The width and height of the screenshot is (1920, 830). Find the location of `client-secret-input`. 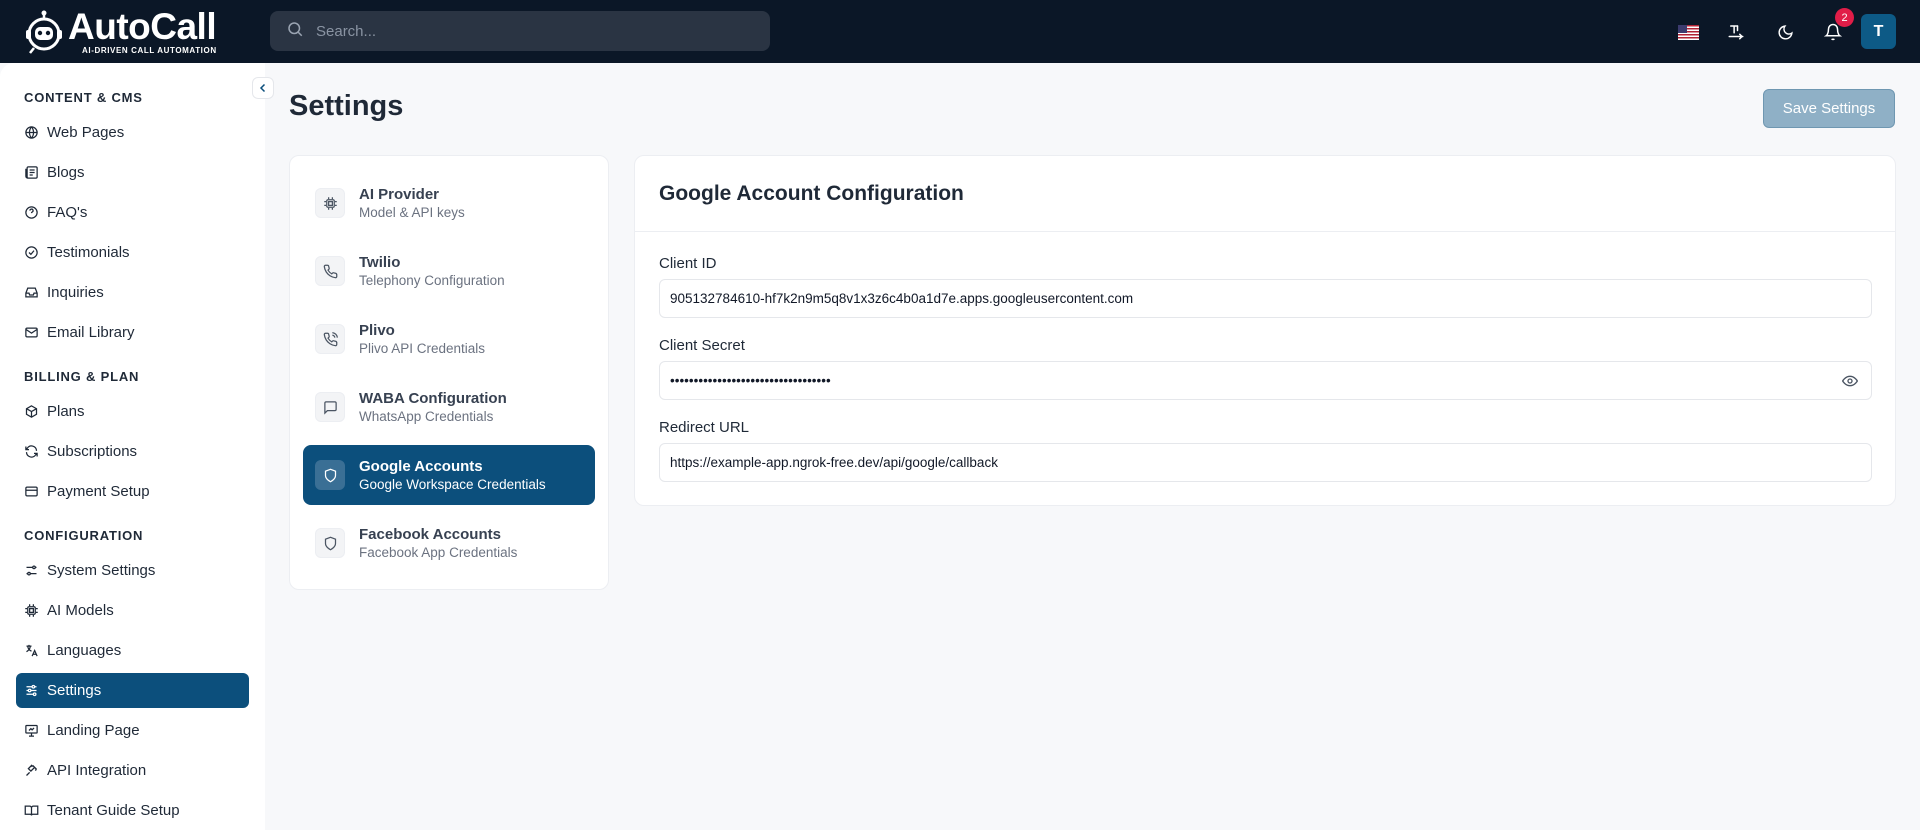

client-secret-input is located at coordinates (1245, 380).